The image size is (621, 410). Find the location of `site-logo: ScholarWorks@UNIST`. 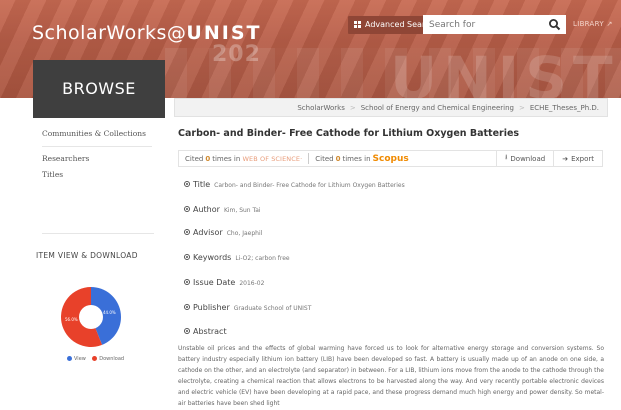

site-logo: ScholarWorks@UNIST is located at coordinates (146, 33).